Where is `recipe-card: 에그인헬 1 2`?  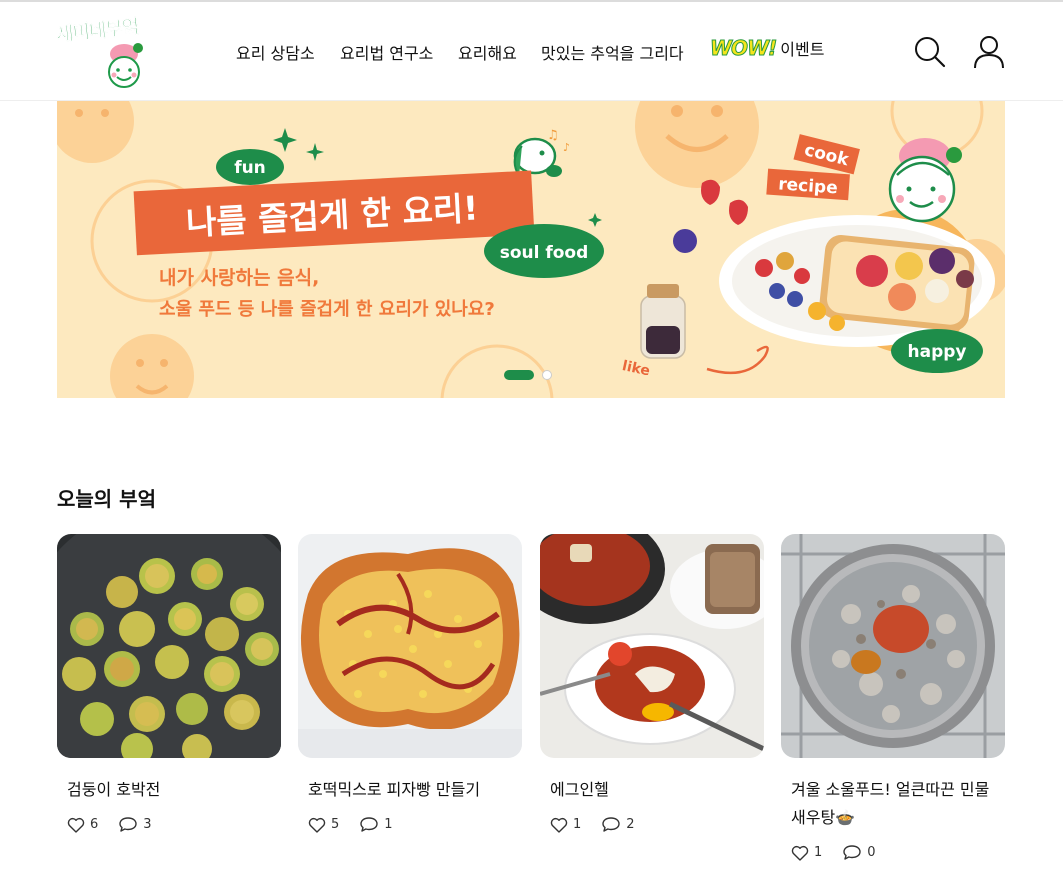
recipe-card: 에그인헬 1 2 is located at coordinates (652, 683).